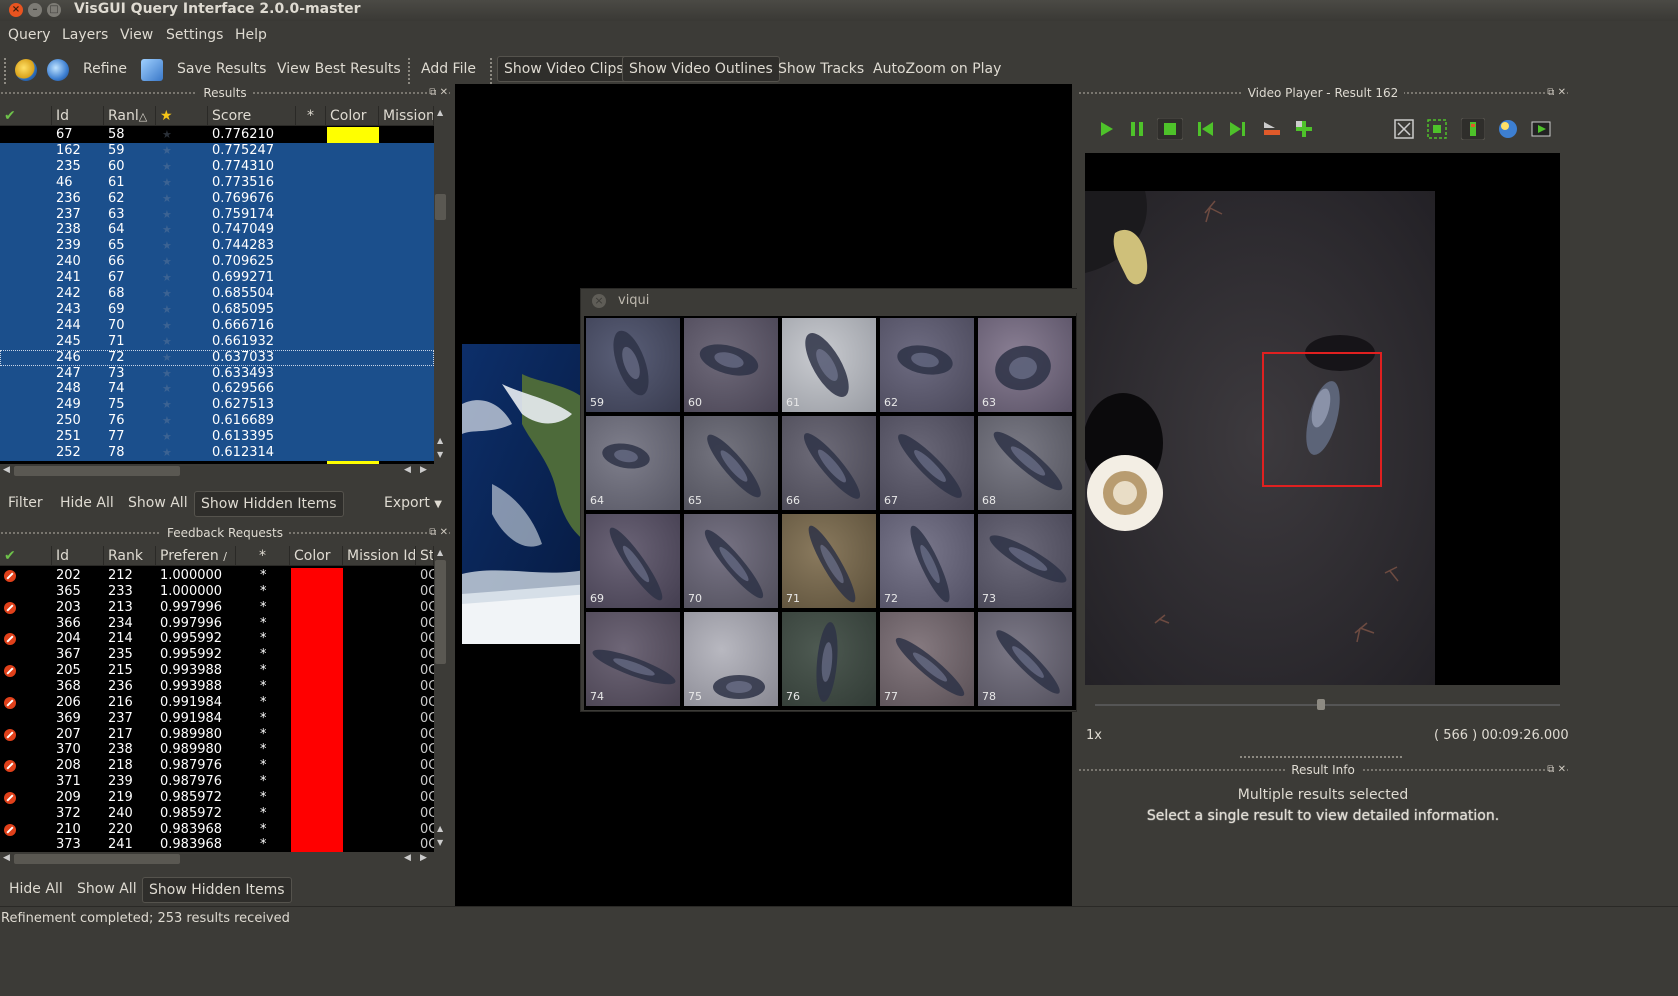  What do you see at coordinates (225, 93) in the screenshot?
I see `results-dock-title: Results ⧉ ✕` at bounding box center [225, 93].